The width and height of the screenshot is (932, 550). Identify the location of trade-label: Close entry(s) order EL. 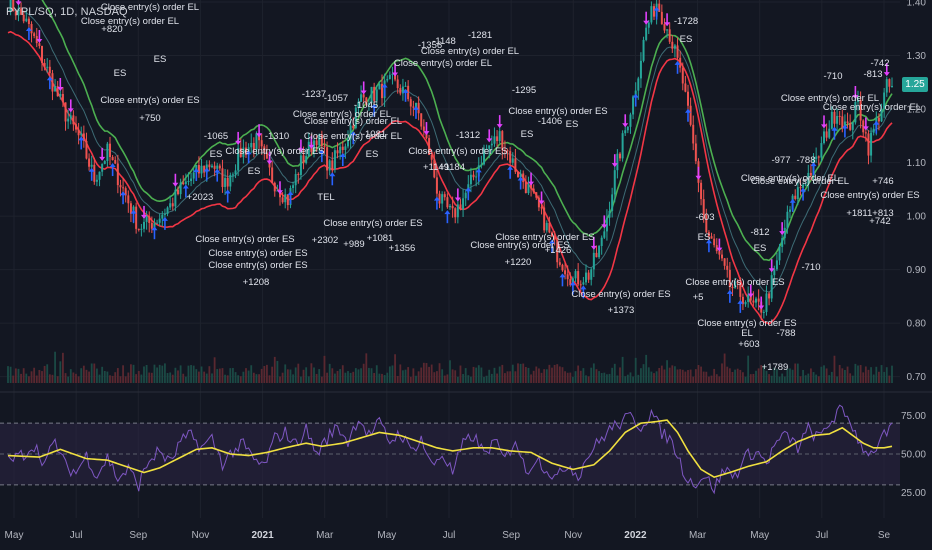
(800, 181).